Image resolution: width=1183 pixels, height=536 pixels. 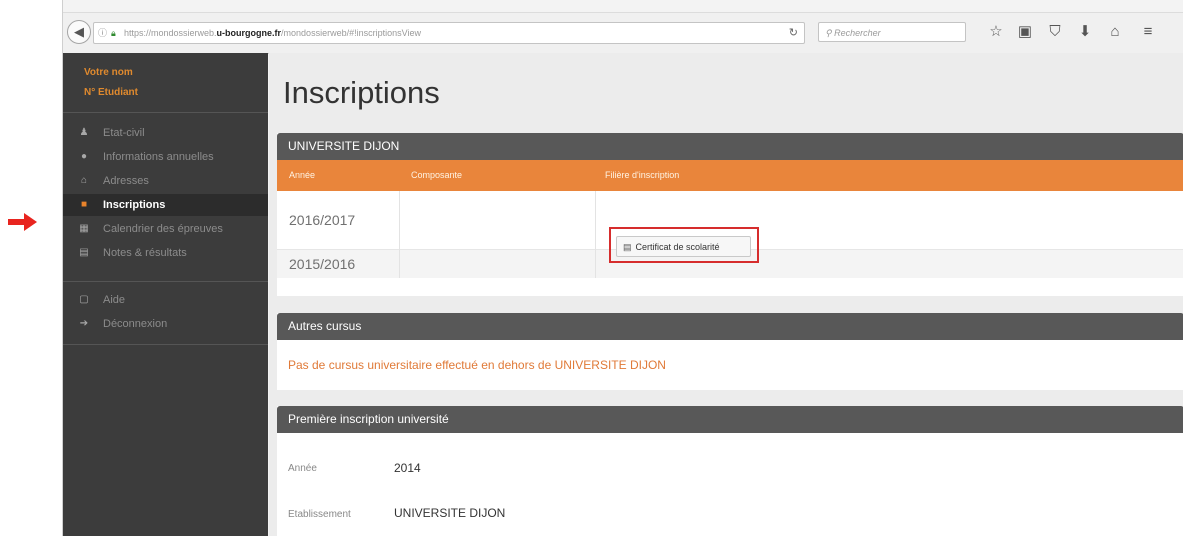 I want to click on clipboard-icon: ▣, so click(x=1025, y=32).